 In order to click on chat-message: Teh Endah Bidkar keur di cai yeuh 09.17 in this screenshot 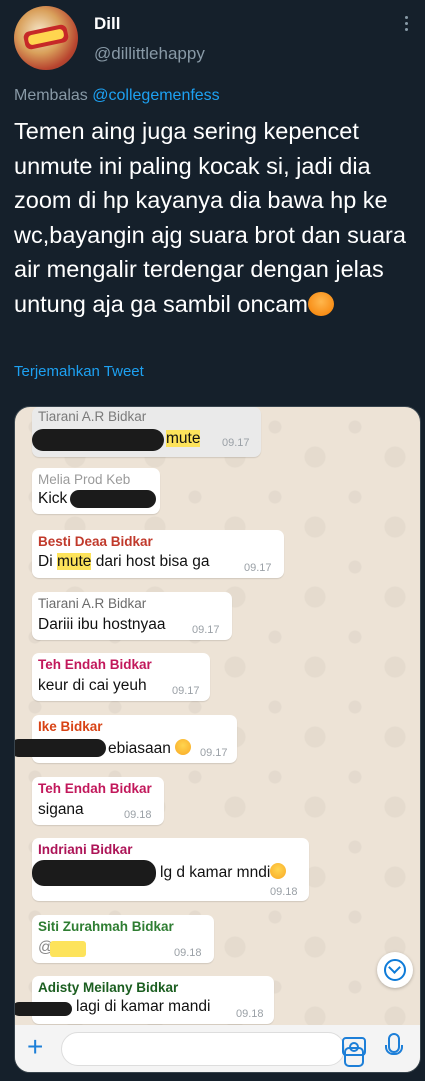, I will do `click(121, 677)`.